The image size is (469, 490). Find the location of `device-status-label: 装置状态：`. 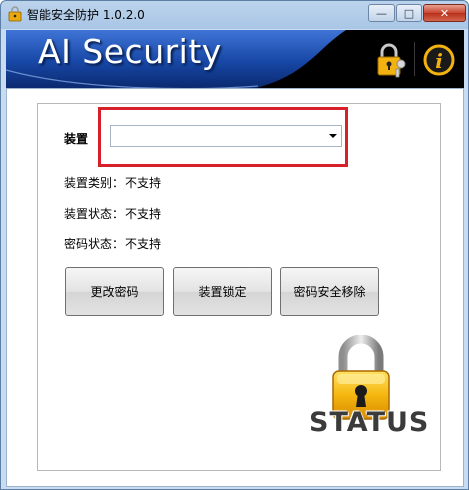

device-status-label: 装置状态： is located at coordinates (94, 214).